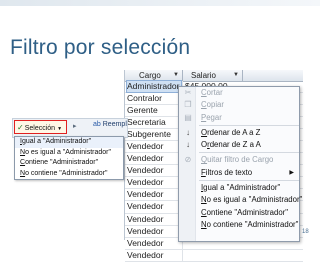  I want to click on context-menu-item-label: gual a "Administrador", so click(242, 188).